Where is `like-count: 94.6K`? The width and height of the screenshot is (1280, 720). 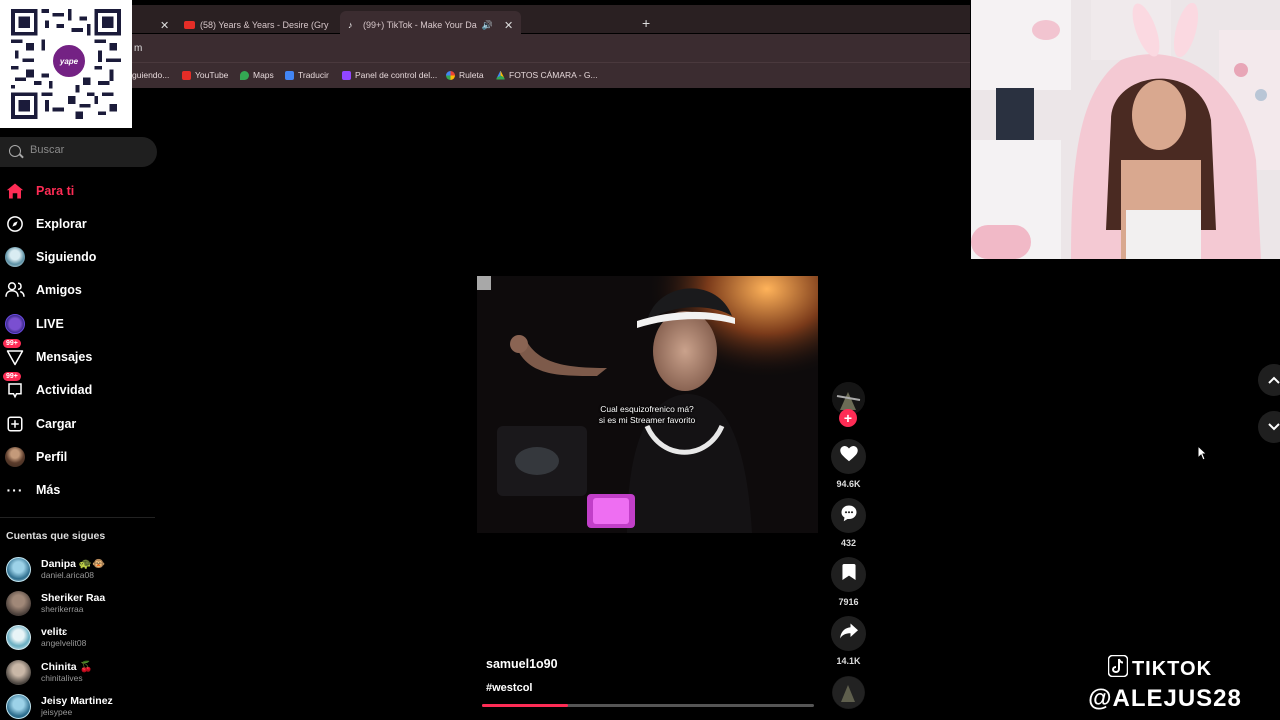
like-count: 94.6K is located at coordinates (848, 484).